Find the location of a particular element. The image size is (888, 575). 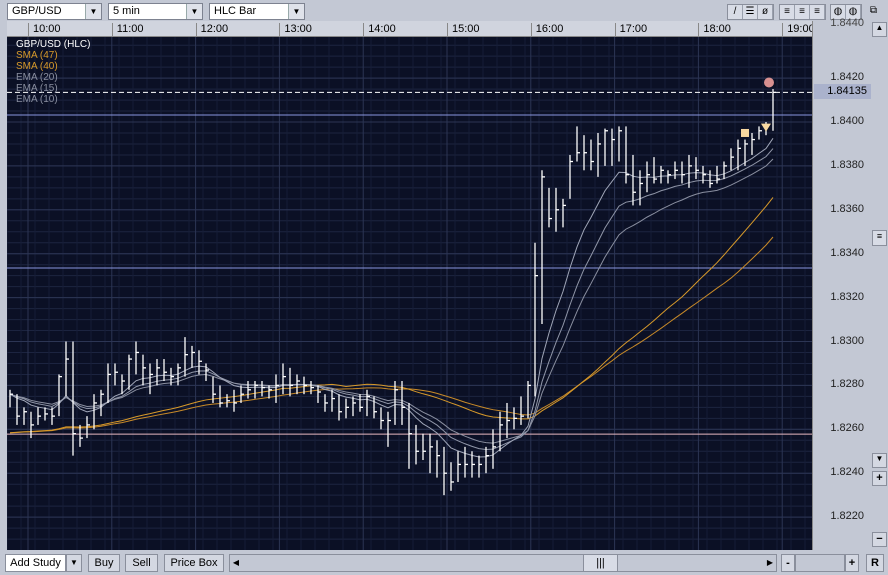

grid3-icon: ≡ is located at coordinates (817, 12).